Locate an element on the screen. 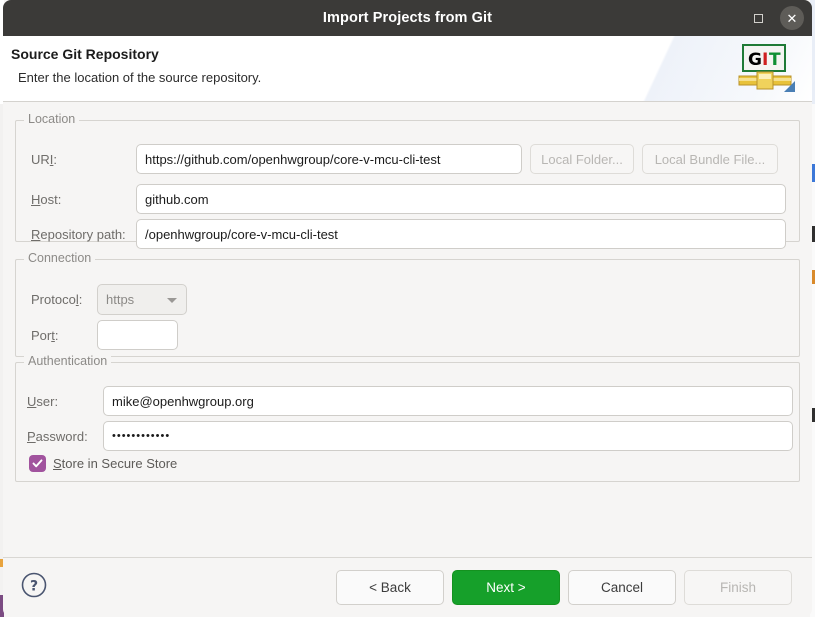 This screenshot has width=815, height=617. location-group-title: Location is located at coordinates (52, 119).